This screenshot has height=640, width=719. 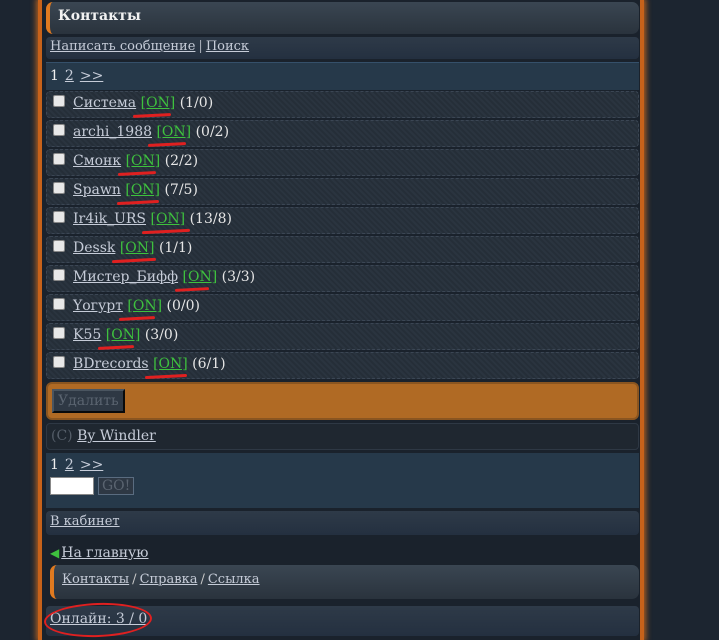 What do you see at coordinates (175, 248) in the screenshot?
I see `message-counts: (1/1)` at bounding box center [175, 248].